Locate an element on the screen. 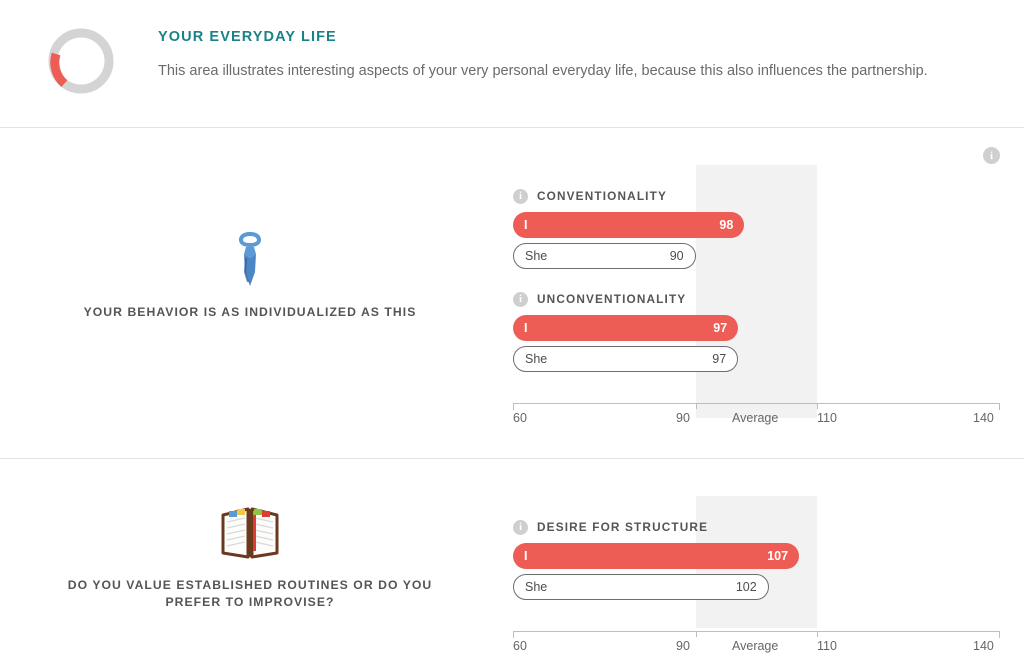  metric-desire-for-structure: i DESIRE FOR STRUCTURE I 107 She 102 is located at coordinates (756, 561).